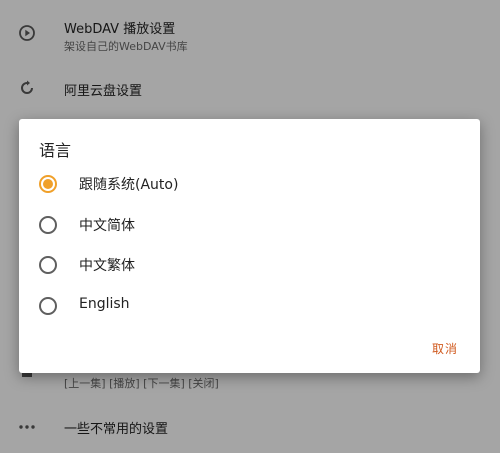 The height and width of the screenshot is (453, 500). I want to click on option-label: 跟随系统(Auto), so click(129, 185).